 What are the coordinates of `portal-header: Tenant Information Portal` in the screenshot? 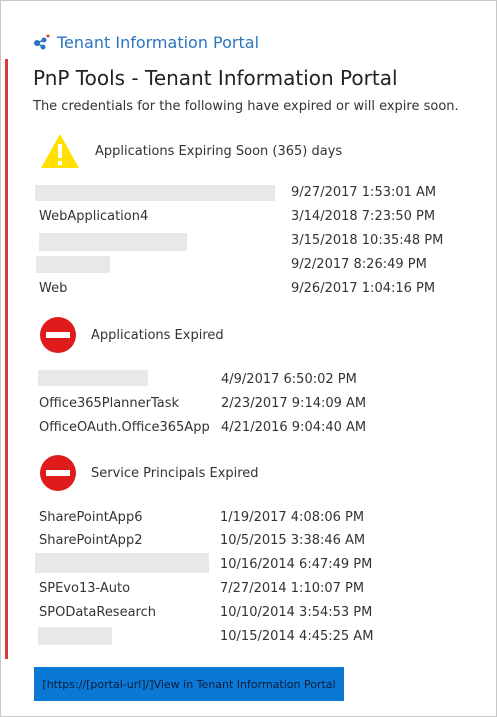 It's located at (145, 42).